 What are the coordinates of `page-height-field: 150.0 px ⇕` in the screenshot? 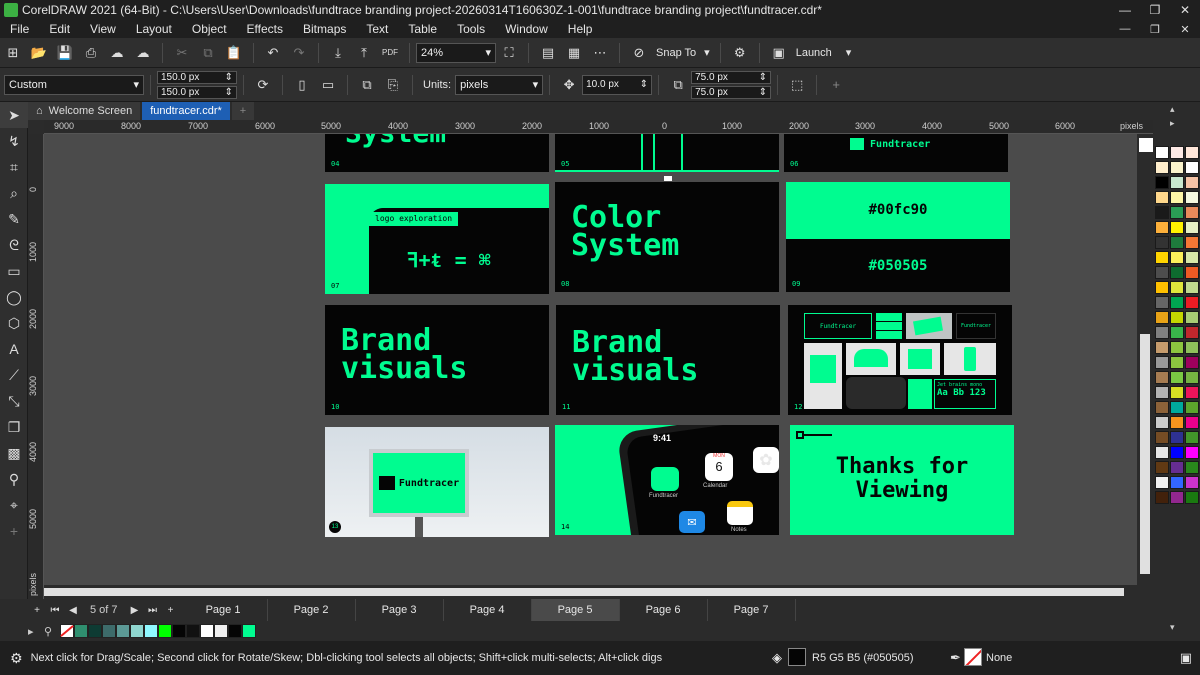 It's located at (197, 92).